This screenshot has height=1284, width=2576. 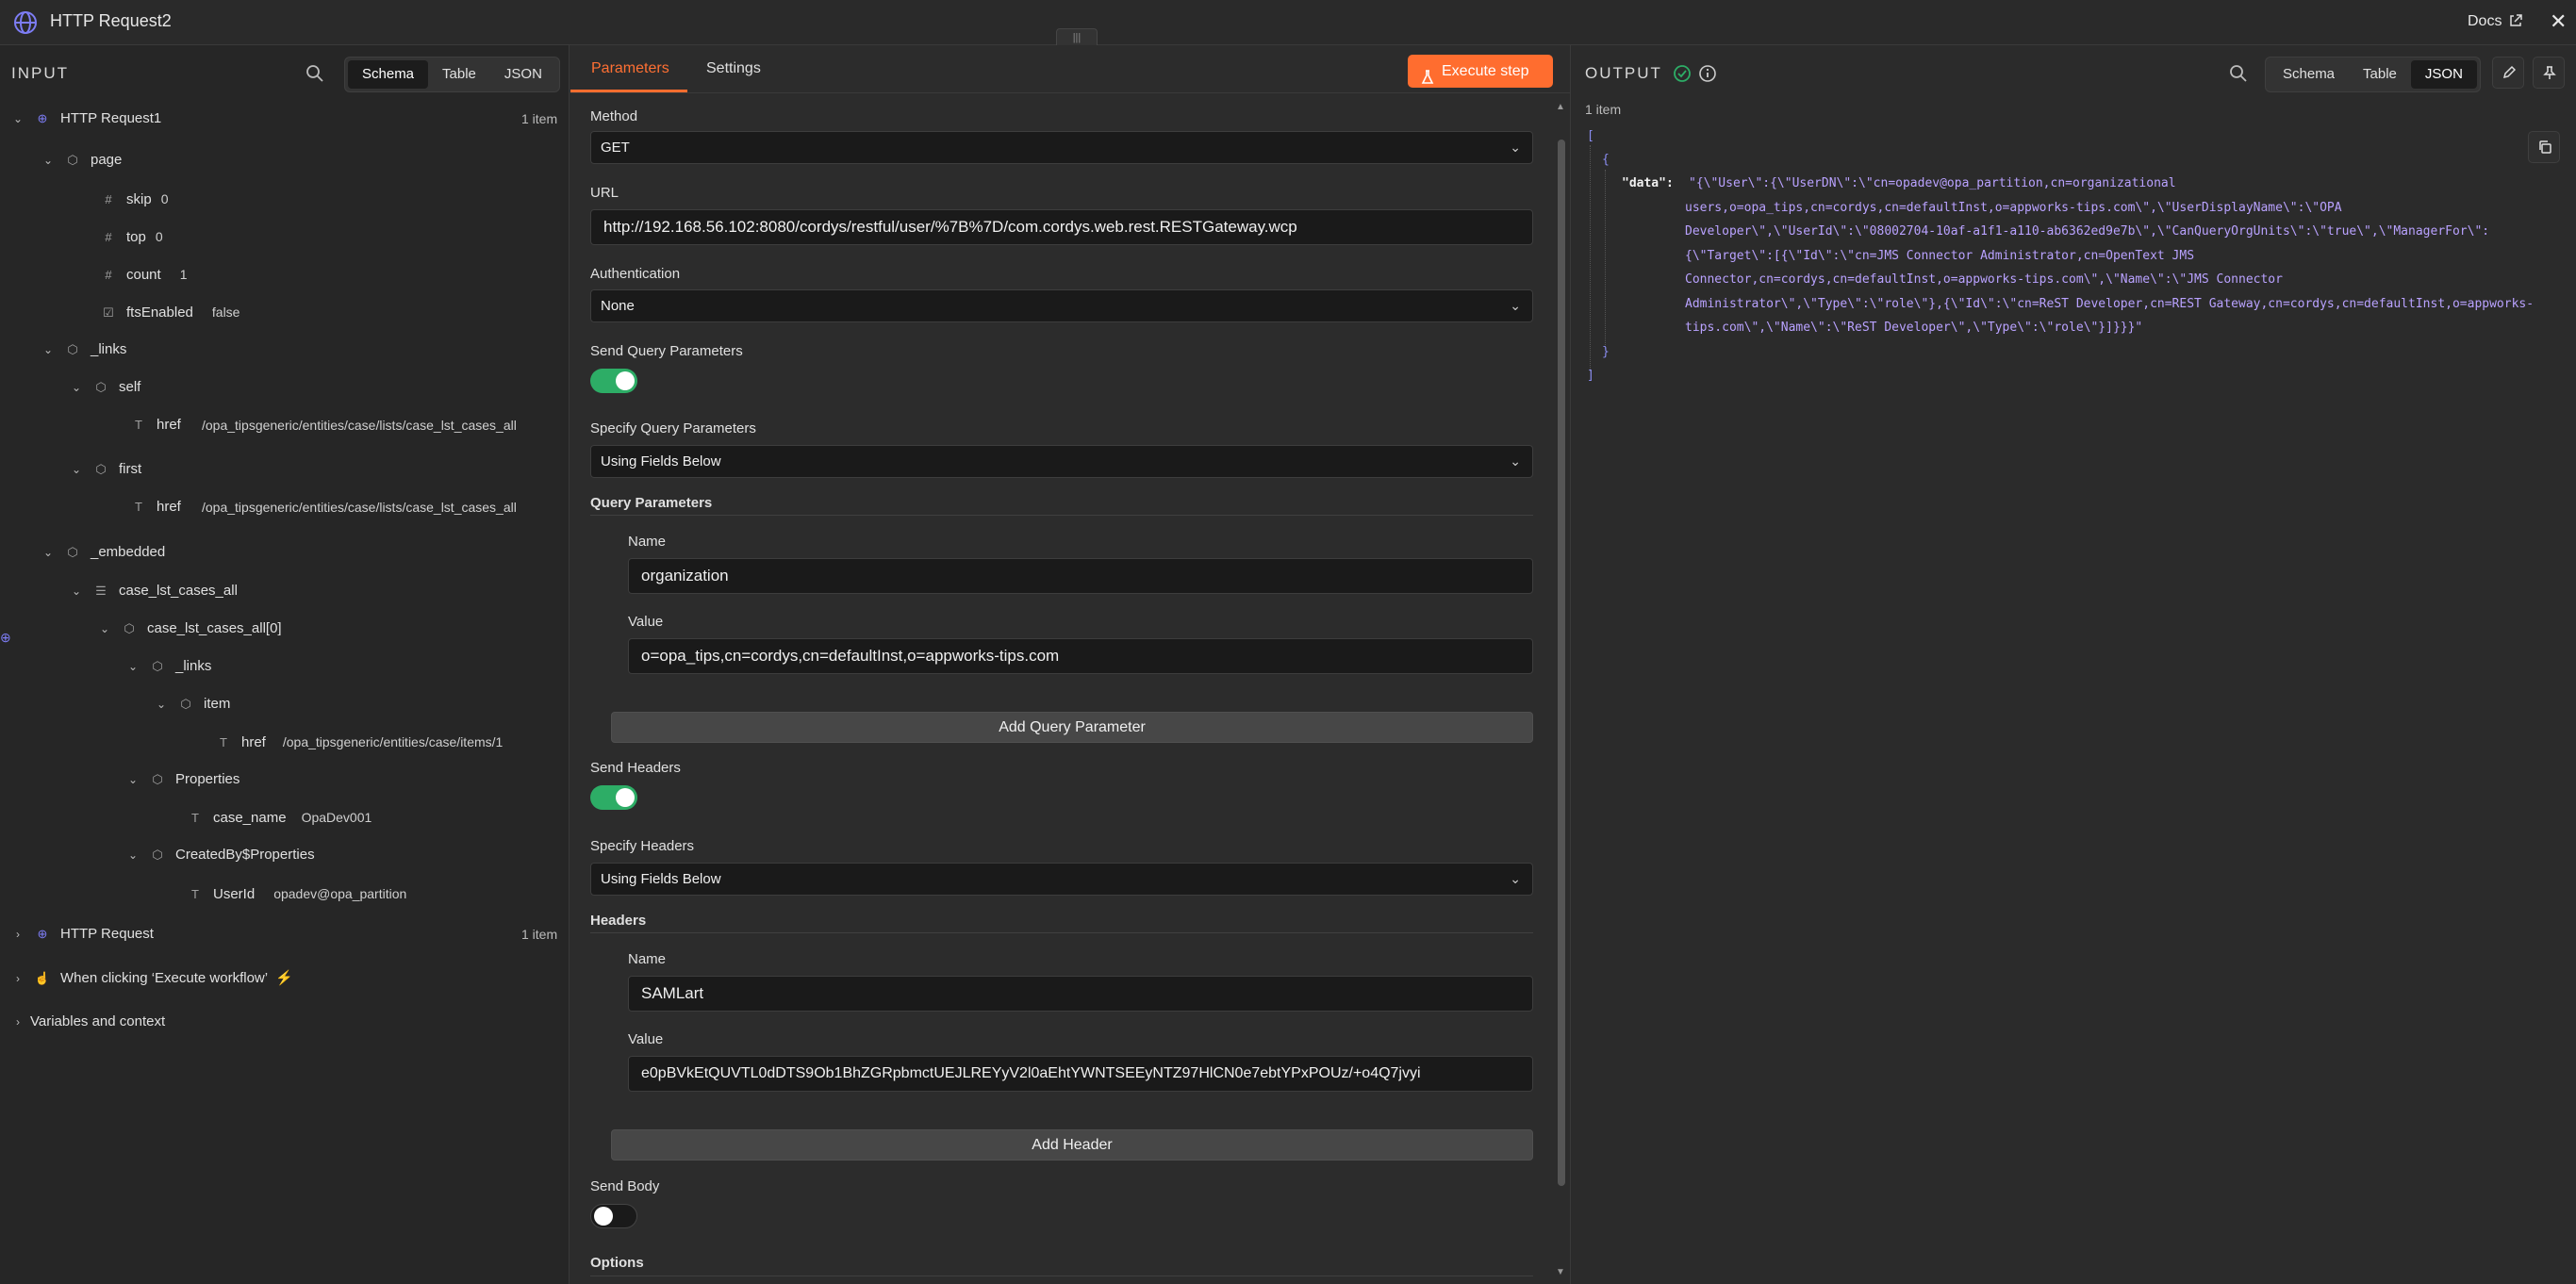 I want to click on specify-query-select: Using Fields Below ⌄, so click(x=1061, y=461).